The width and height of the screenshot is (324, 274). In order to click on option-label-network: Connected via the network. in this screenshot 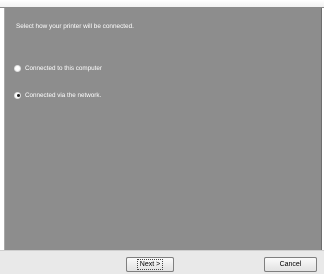, I will do `click(63, 95)`.